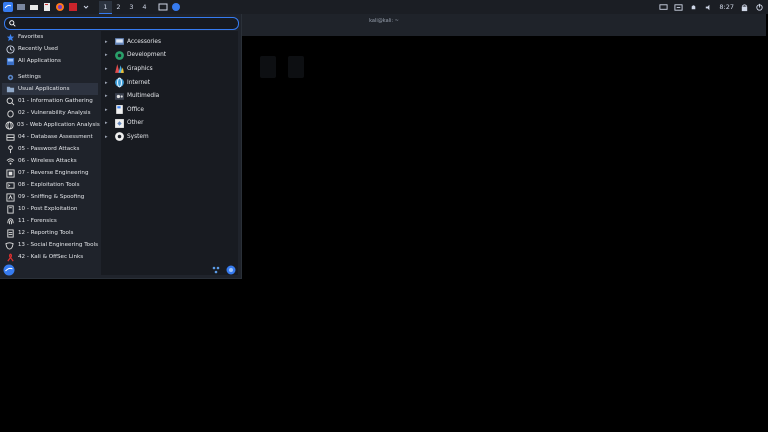  I want to click on search-input, so click(127, 23).